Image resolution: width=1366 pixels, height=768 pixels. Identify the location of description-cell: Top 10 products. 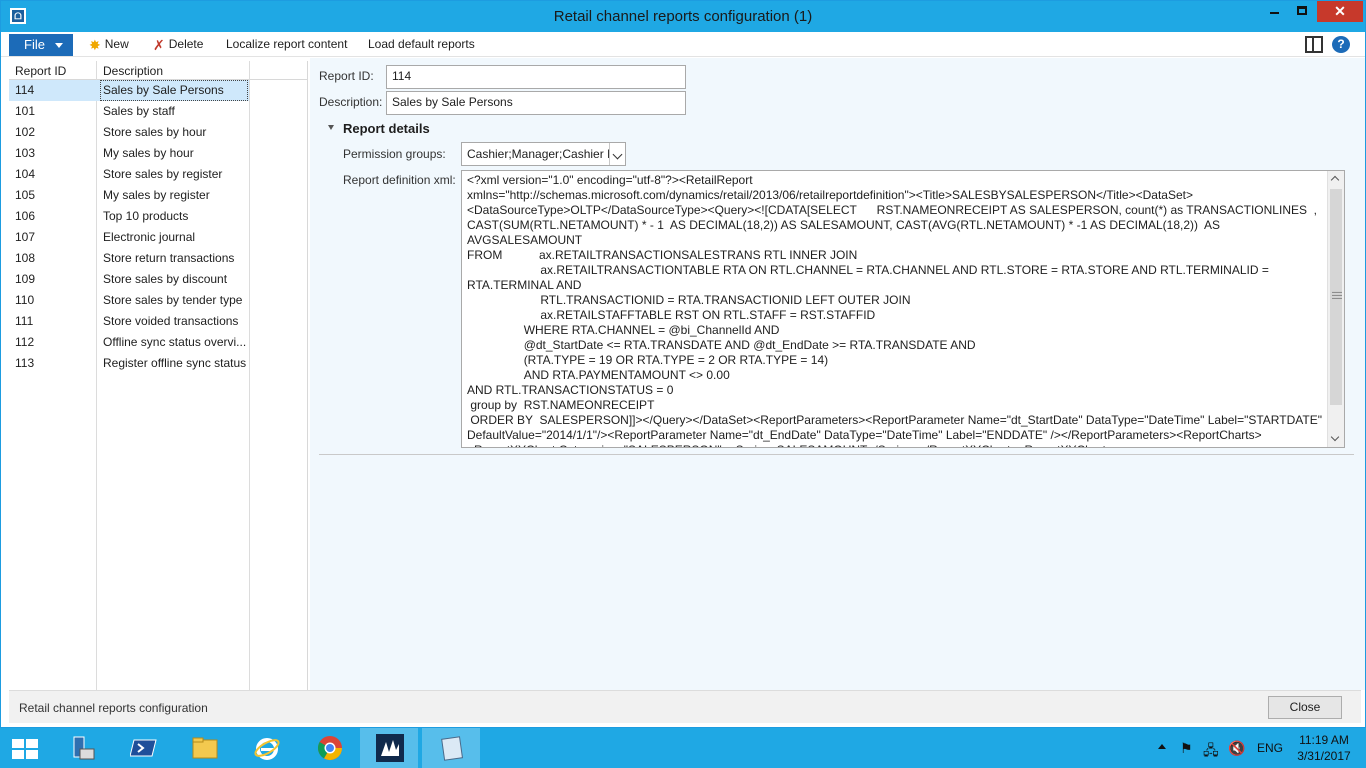
(146, 216).